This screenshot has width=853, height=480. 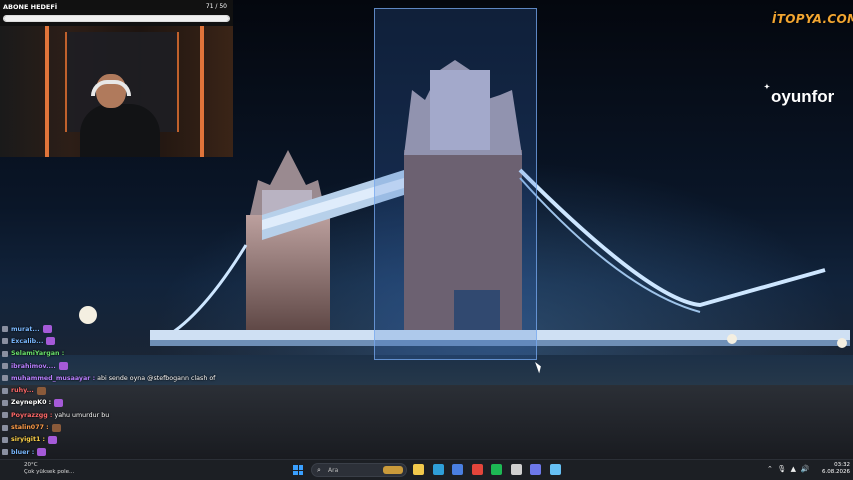 What do you see at coordinates (455, 184) in the screenshot?
I see `drag-selection-rectangle` at bounding box center [455, 184].